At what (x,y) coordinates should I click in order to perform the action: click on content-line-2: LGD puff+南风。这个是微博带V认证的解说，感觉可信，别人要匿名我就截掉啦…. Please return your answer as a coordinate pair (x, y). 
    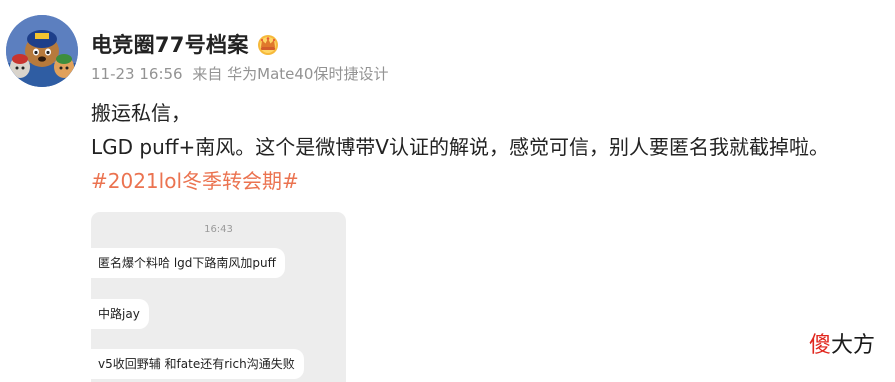
    Looking at the image, I should click on (460, 147).